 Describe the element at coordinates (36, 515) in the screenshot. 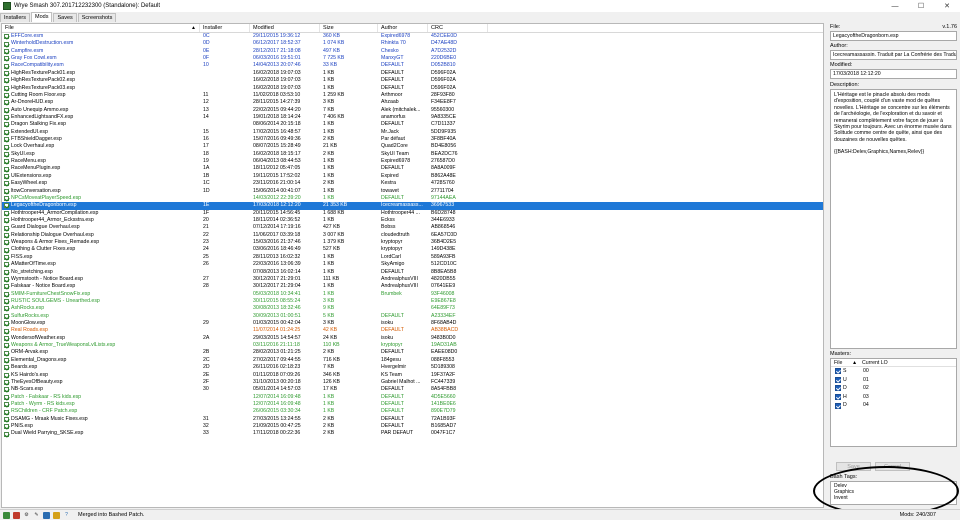

I see `tool-icon: ✎` at that location.